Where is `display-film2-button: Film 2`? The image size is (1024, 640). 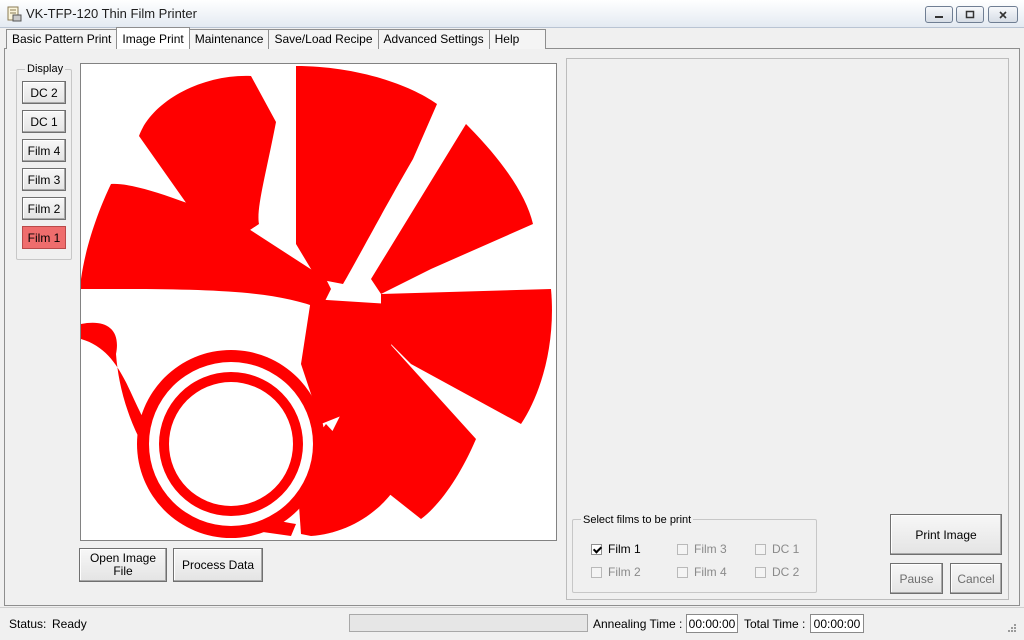
display-film2-button: Film 2 is located at coordinates (44, 208).